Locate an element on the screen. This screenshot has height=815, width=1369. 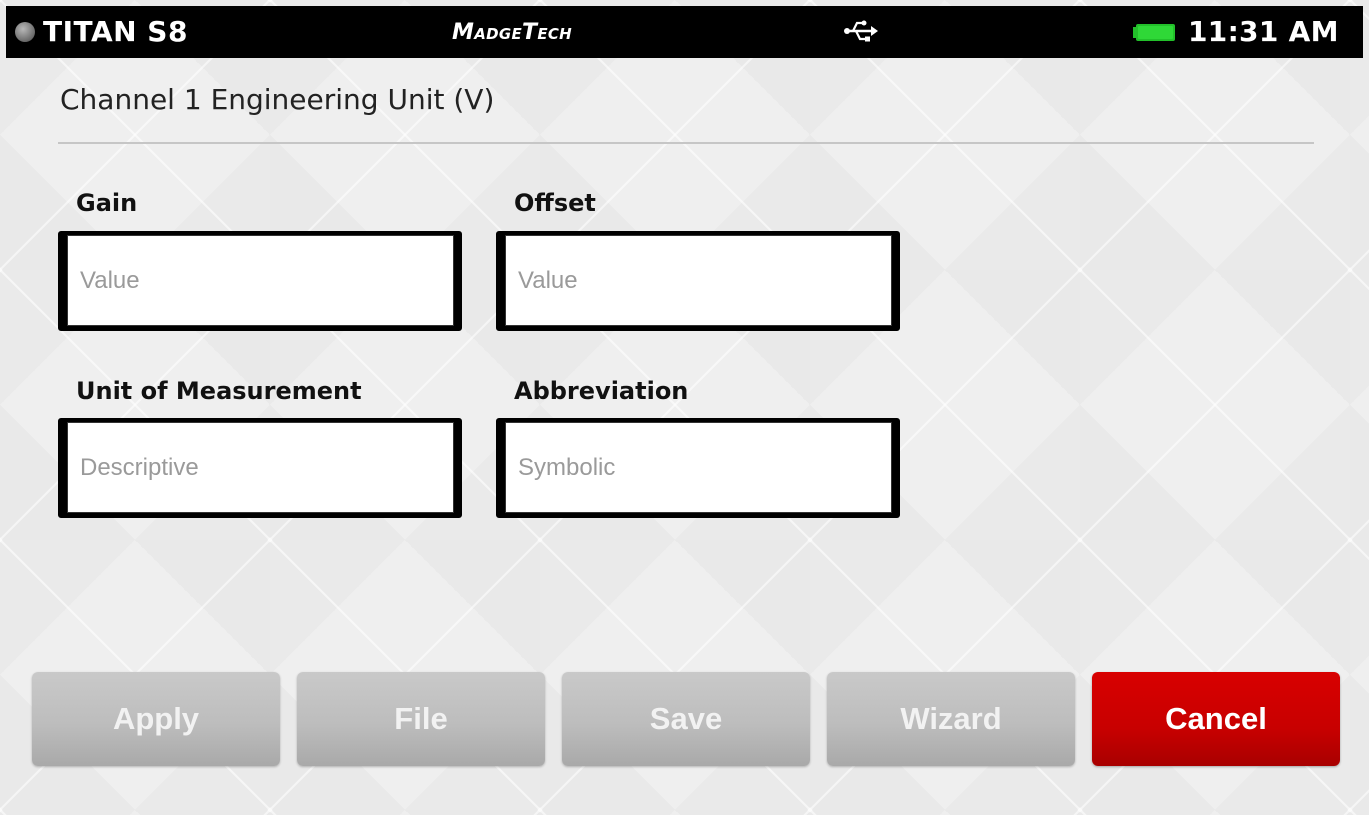
unit-input is located at coordinates (260, 467).